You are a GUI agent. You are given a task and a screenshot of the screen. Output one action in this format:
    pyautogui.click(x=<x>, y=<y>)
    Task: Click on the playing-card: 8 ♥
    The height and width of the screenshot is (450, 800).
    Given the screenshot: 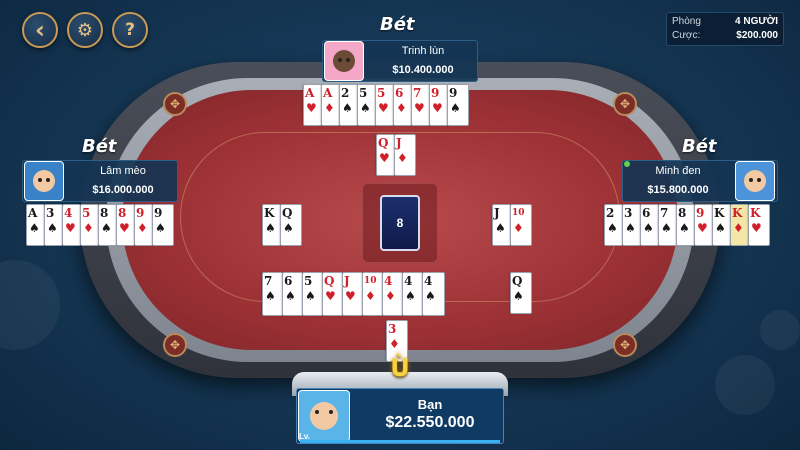 What is the action you would take?
    pyautogui.click(x=125, y=225)
    